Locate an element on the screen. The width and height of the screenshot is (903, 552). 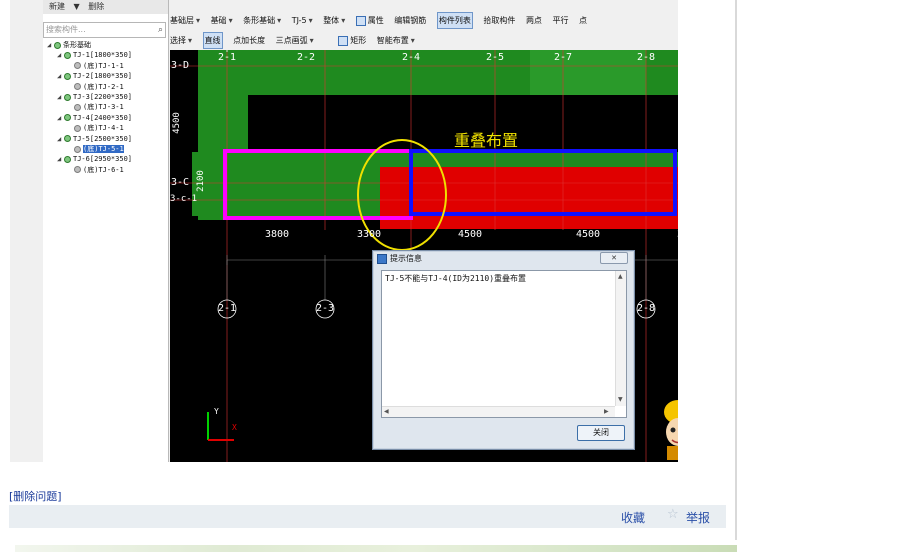
ucs-x-label: X is located at coordinates (234, 427).